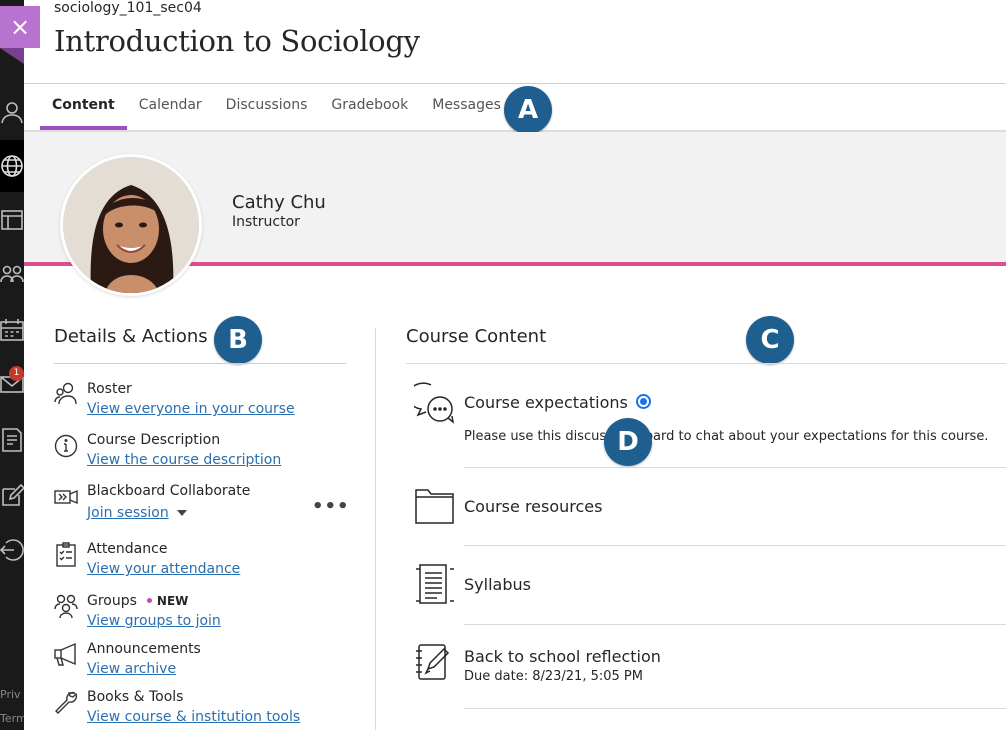  What do you see at coordinates (266, 222) in the screenshot?
I see `instructor-role: Instructor` at bounding box center [266, 222].